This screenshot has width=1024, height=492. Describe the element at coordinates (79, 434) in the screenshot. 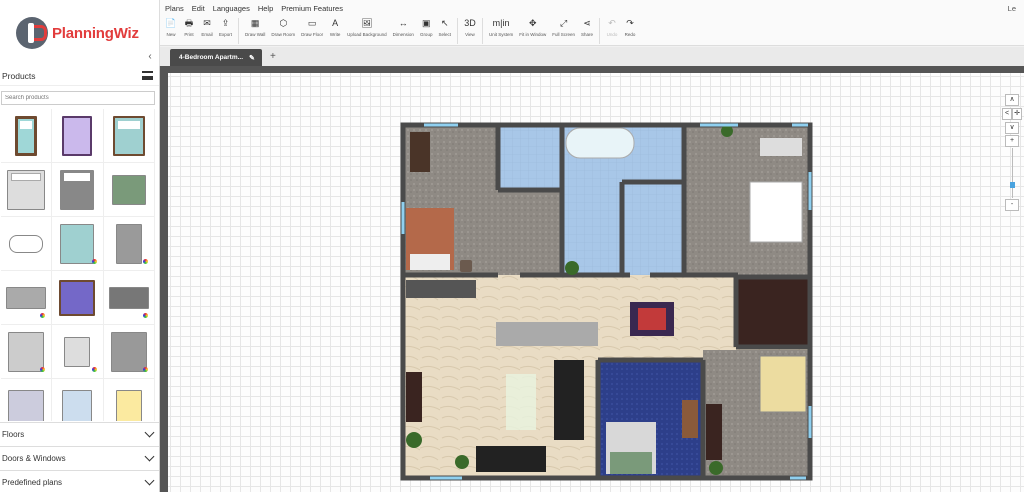

I see `section-floors: Floors` at that location.